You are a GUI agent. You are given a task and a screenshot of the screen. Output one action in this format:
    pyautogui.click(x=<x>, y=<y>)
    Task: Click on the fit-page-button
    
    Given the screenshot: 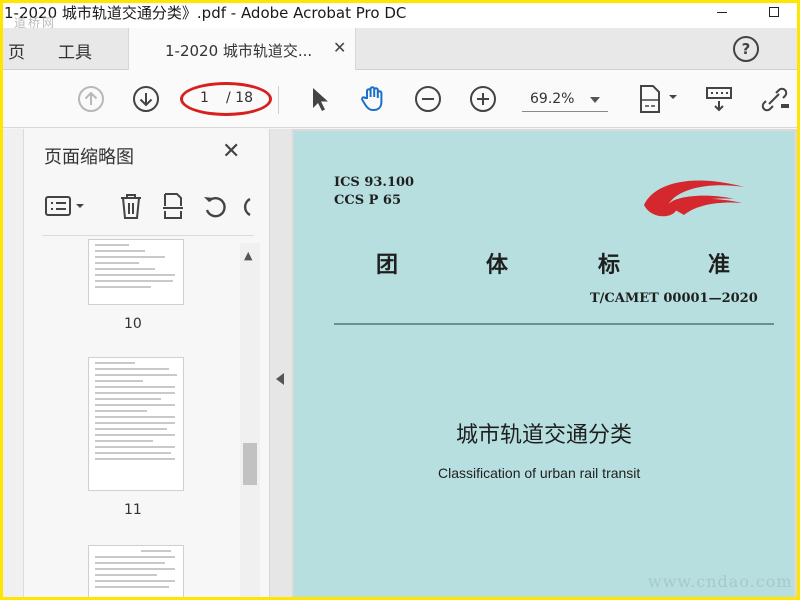 What is the action you would take?
    pyautogui.click(x=657, y=99)
    